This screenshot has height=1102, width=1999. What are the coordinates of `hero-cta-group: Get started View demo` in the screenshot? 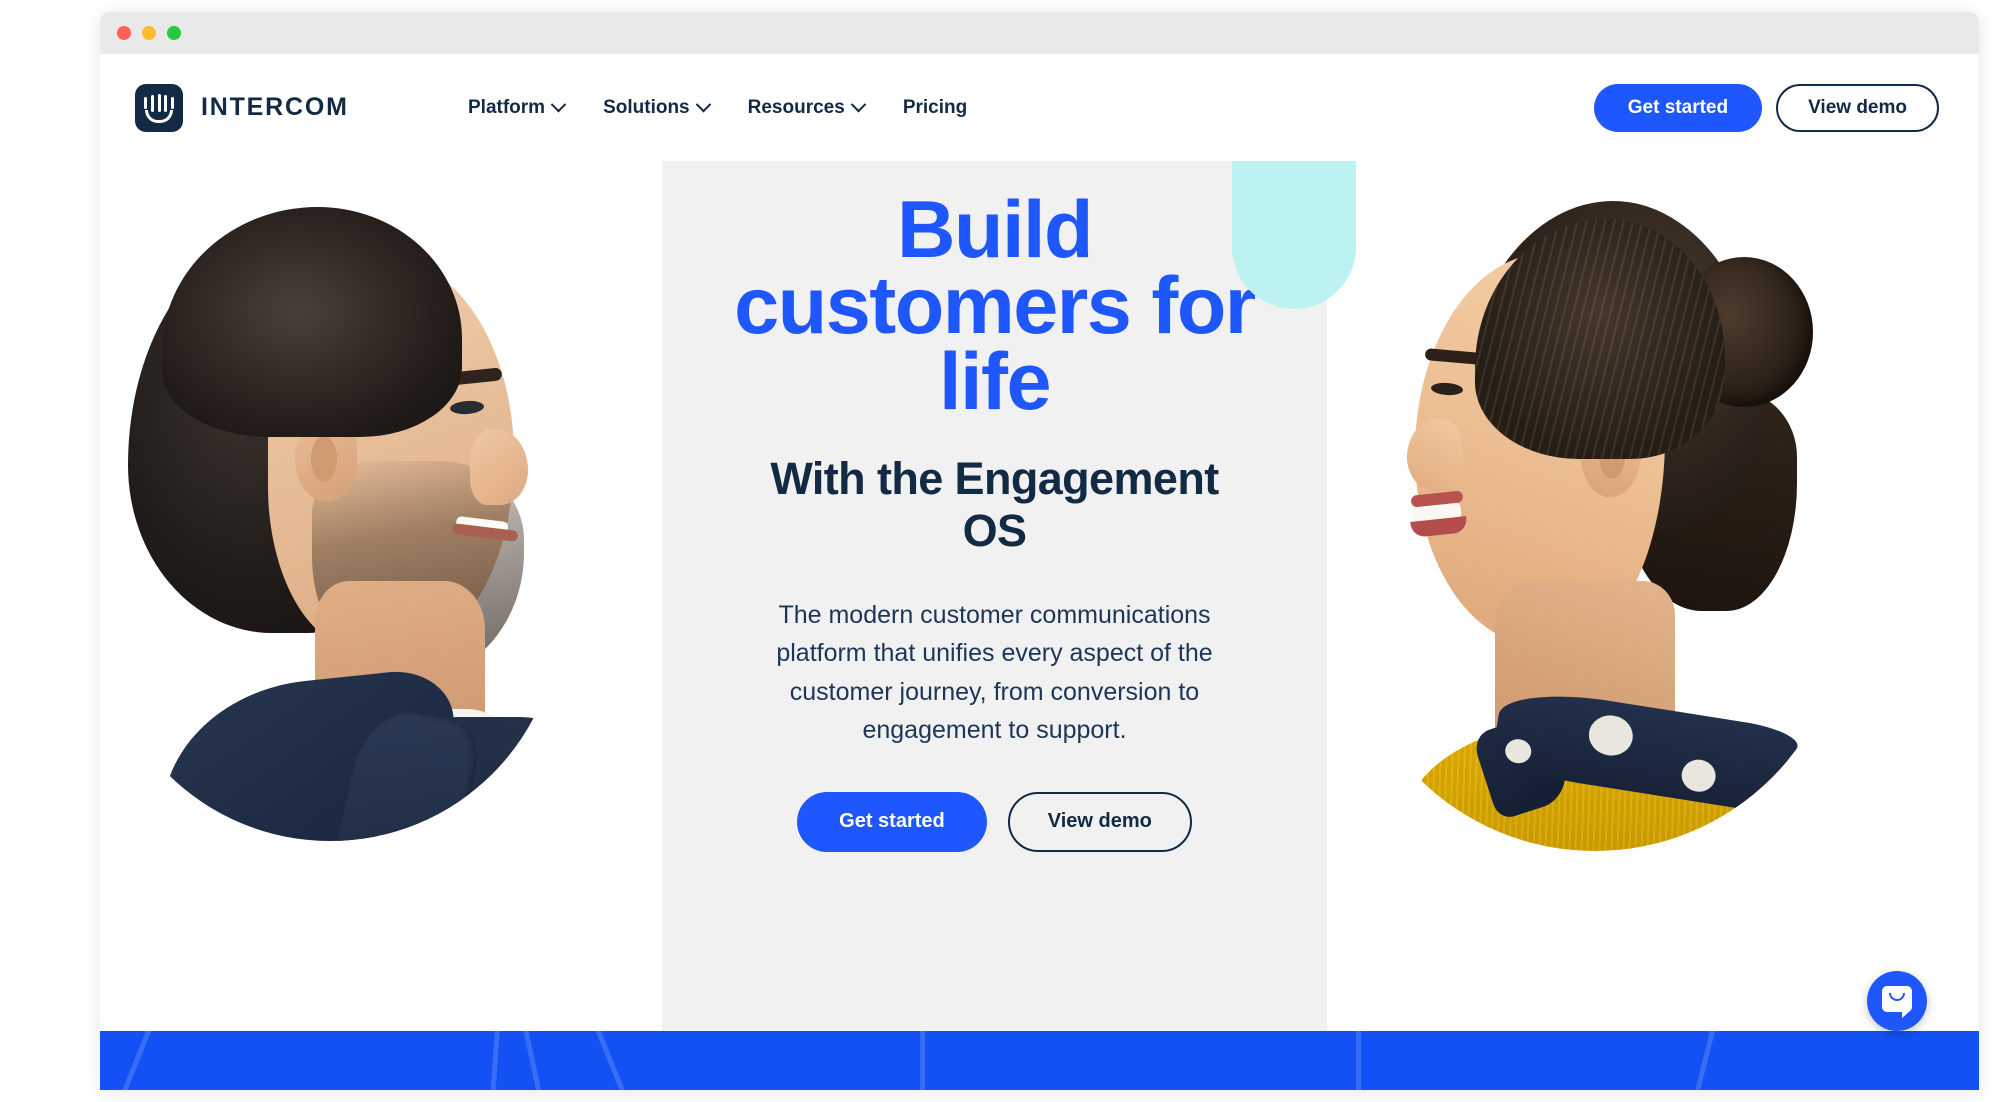 It's located at (994, 821).